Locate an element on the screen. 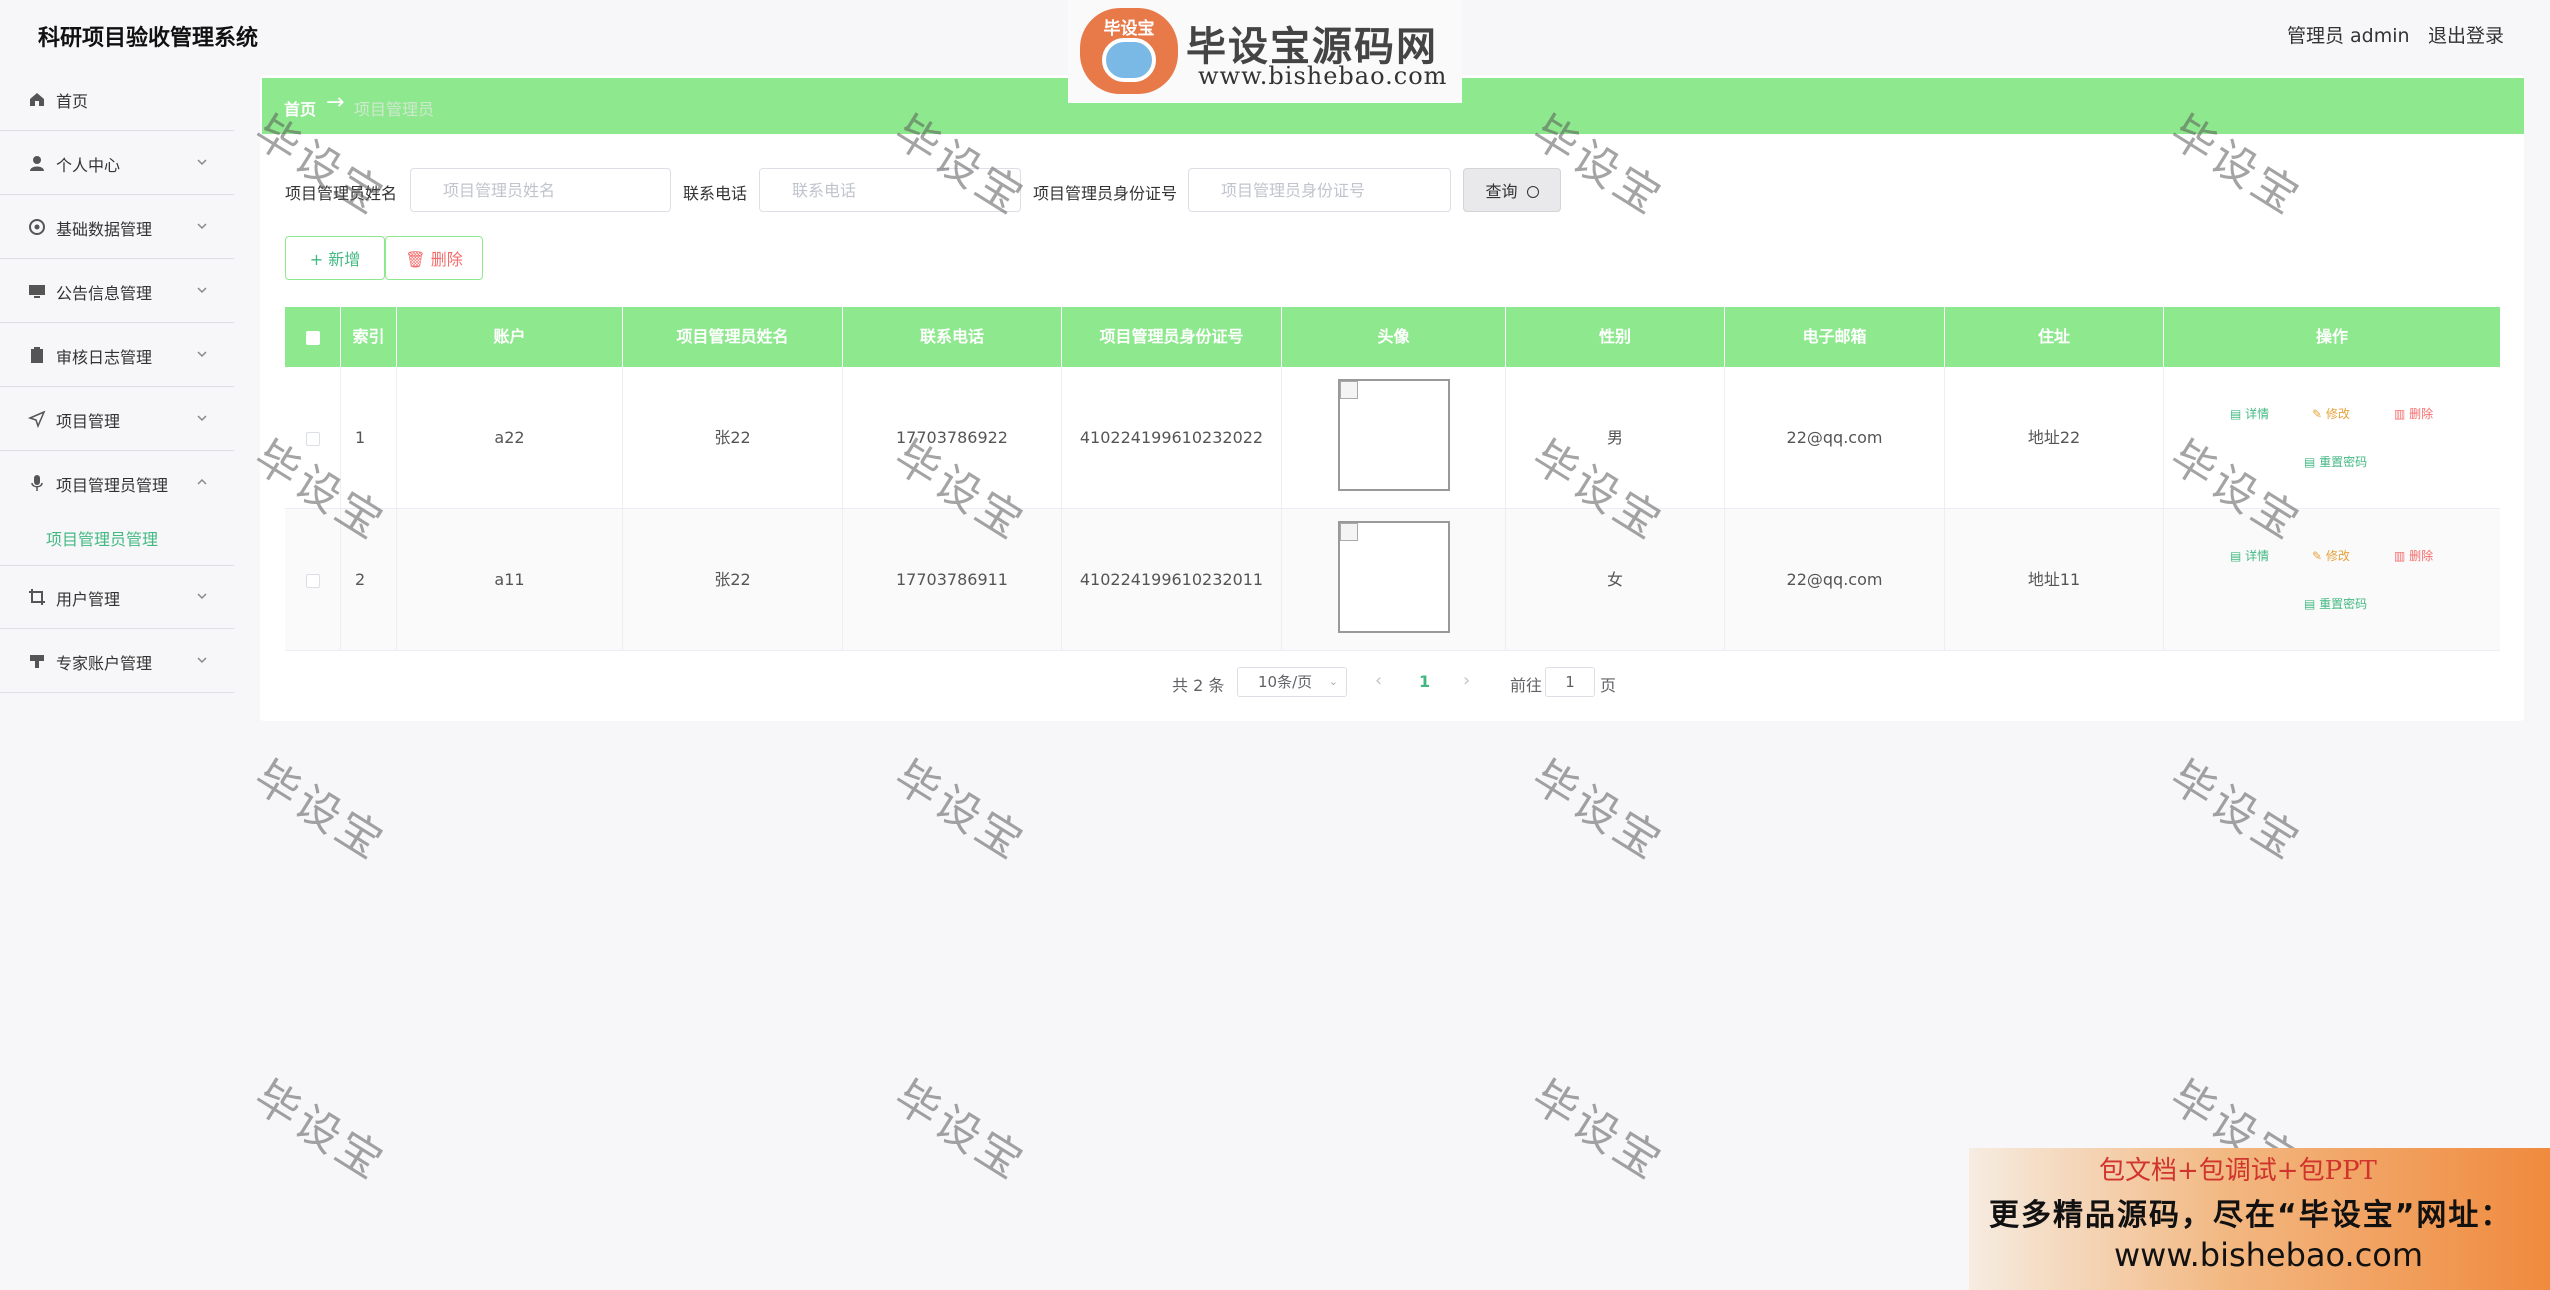 This screenshot has width=2550, height=1290. clipboard-icon is located at coordinates (37, 355).